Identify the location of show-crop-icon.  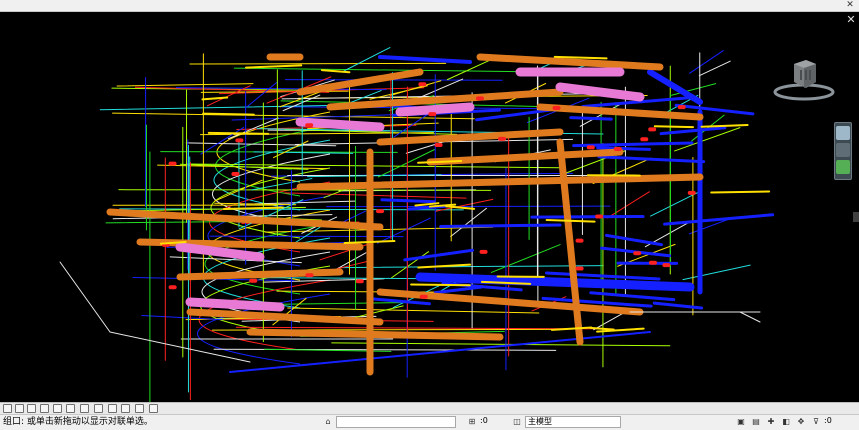
(98, 408).